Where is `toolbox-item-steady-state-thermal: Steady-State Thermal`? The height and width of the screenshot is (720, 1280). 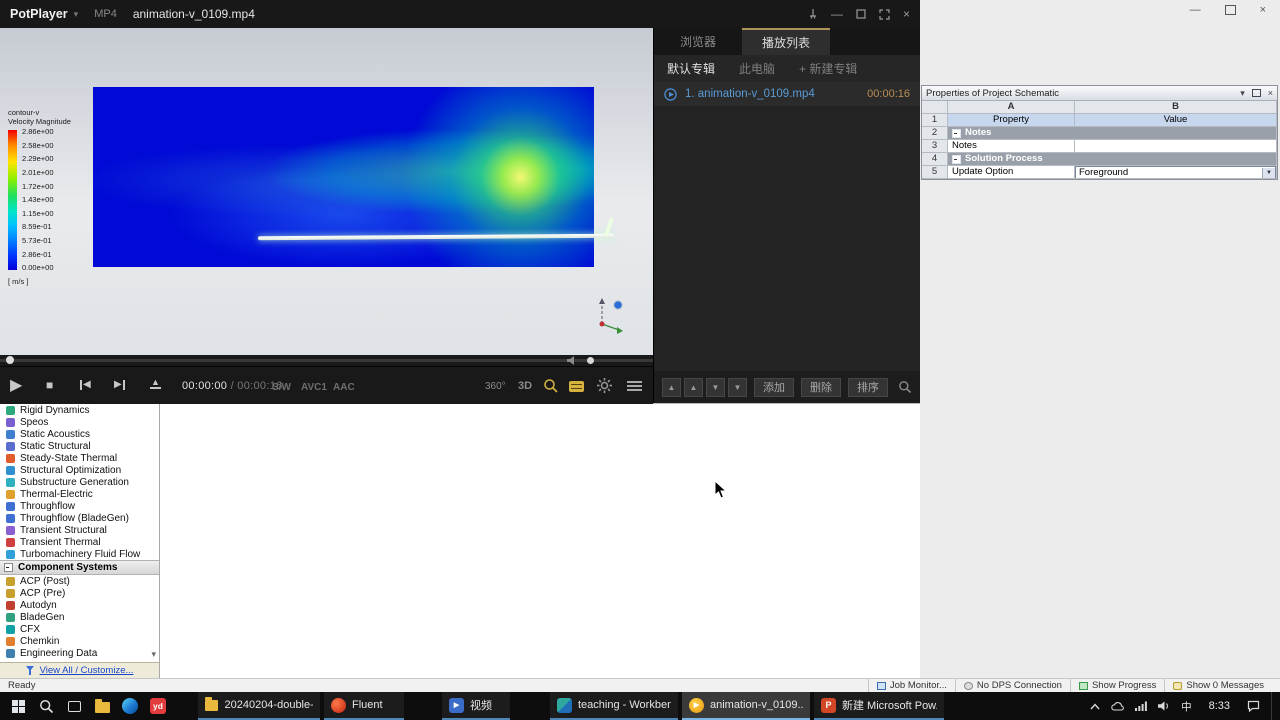 toolbox-item-steady-state-thermal: Steady-State Thermal is located at coordinates (79, 458).